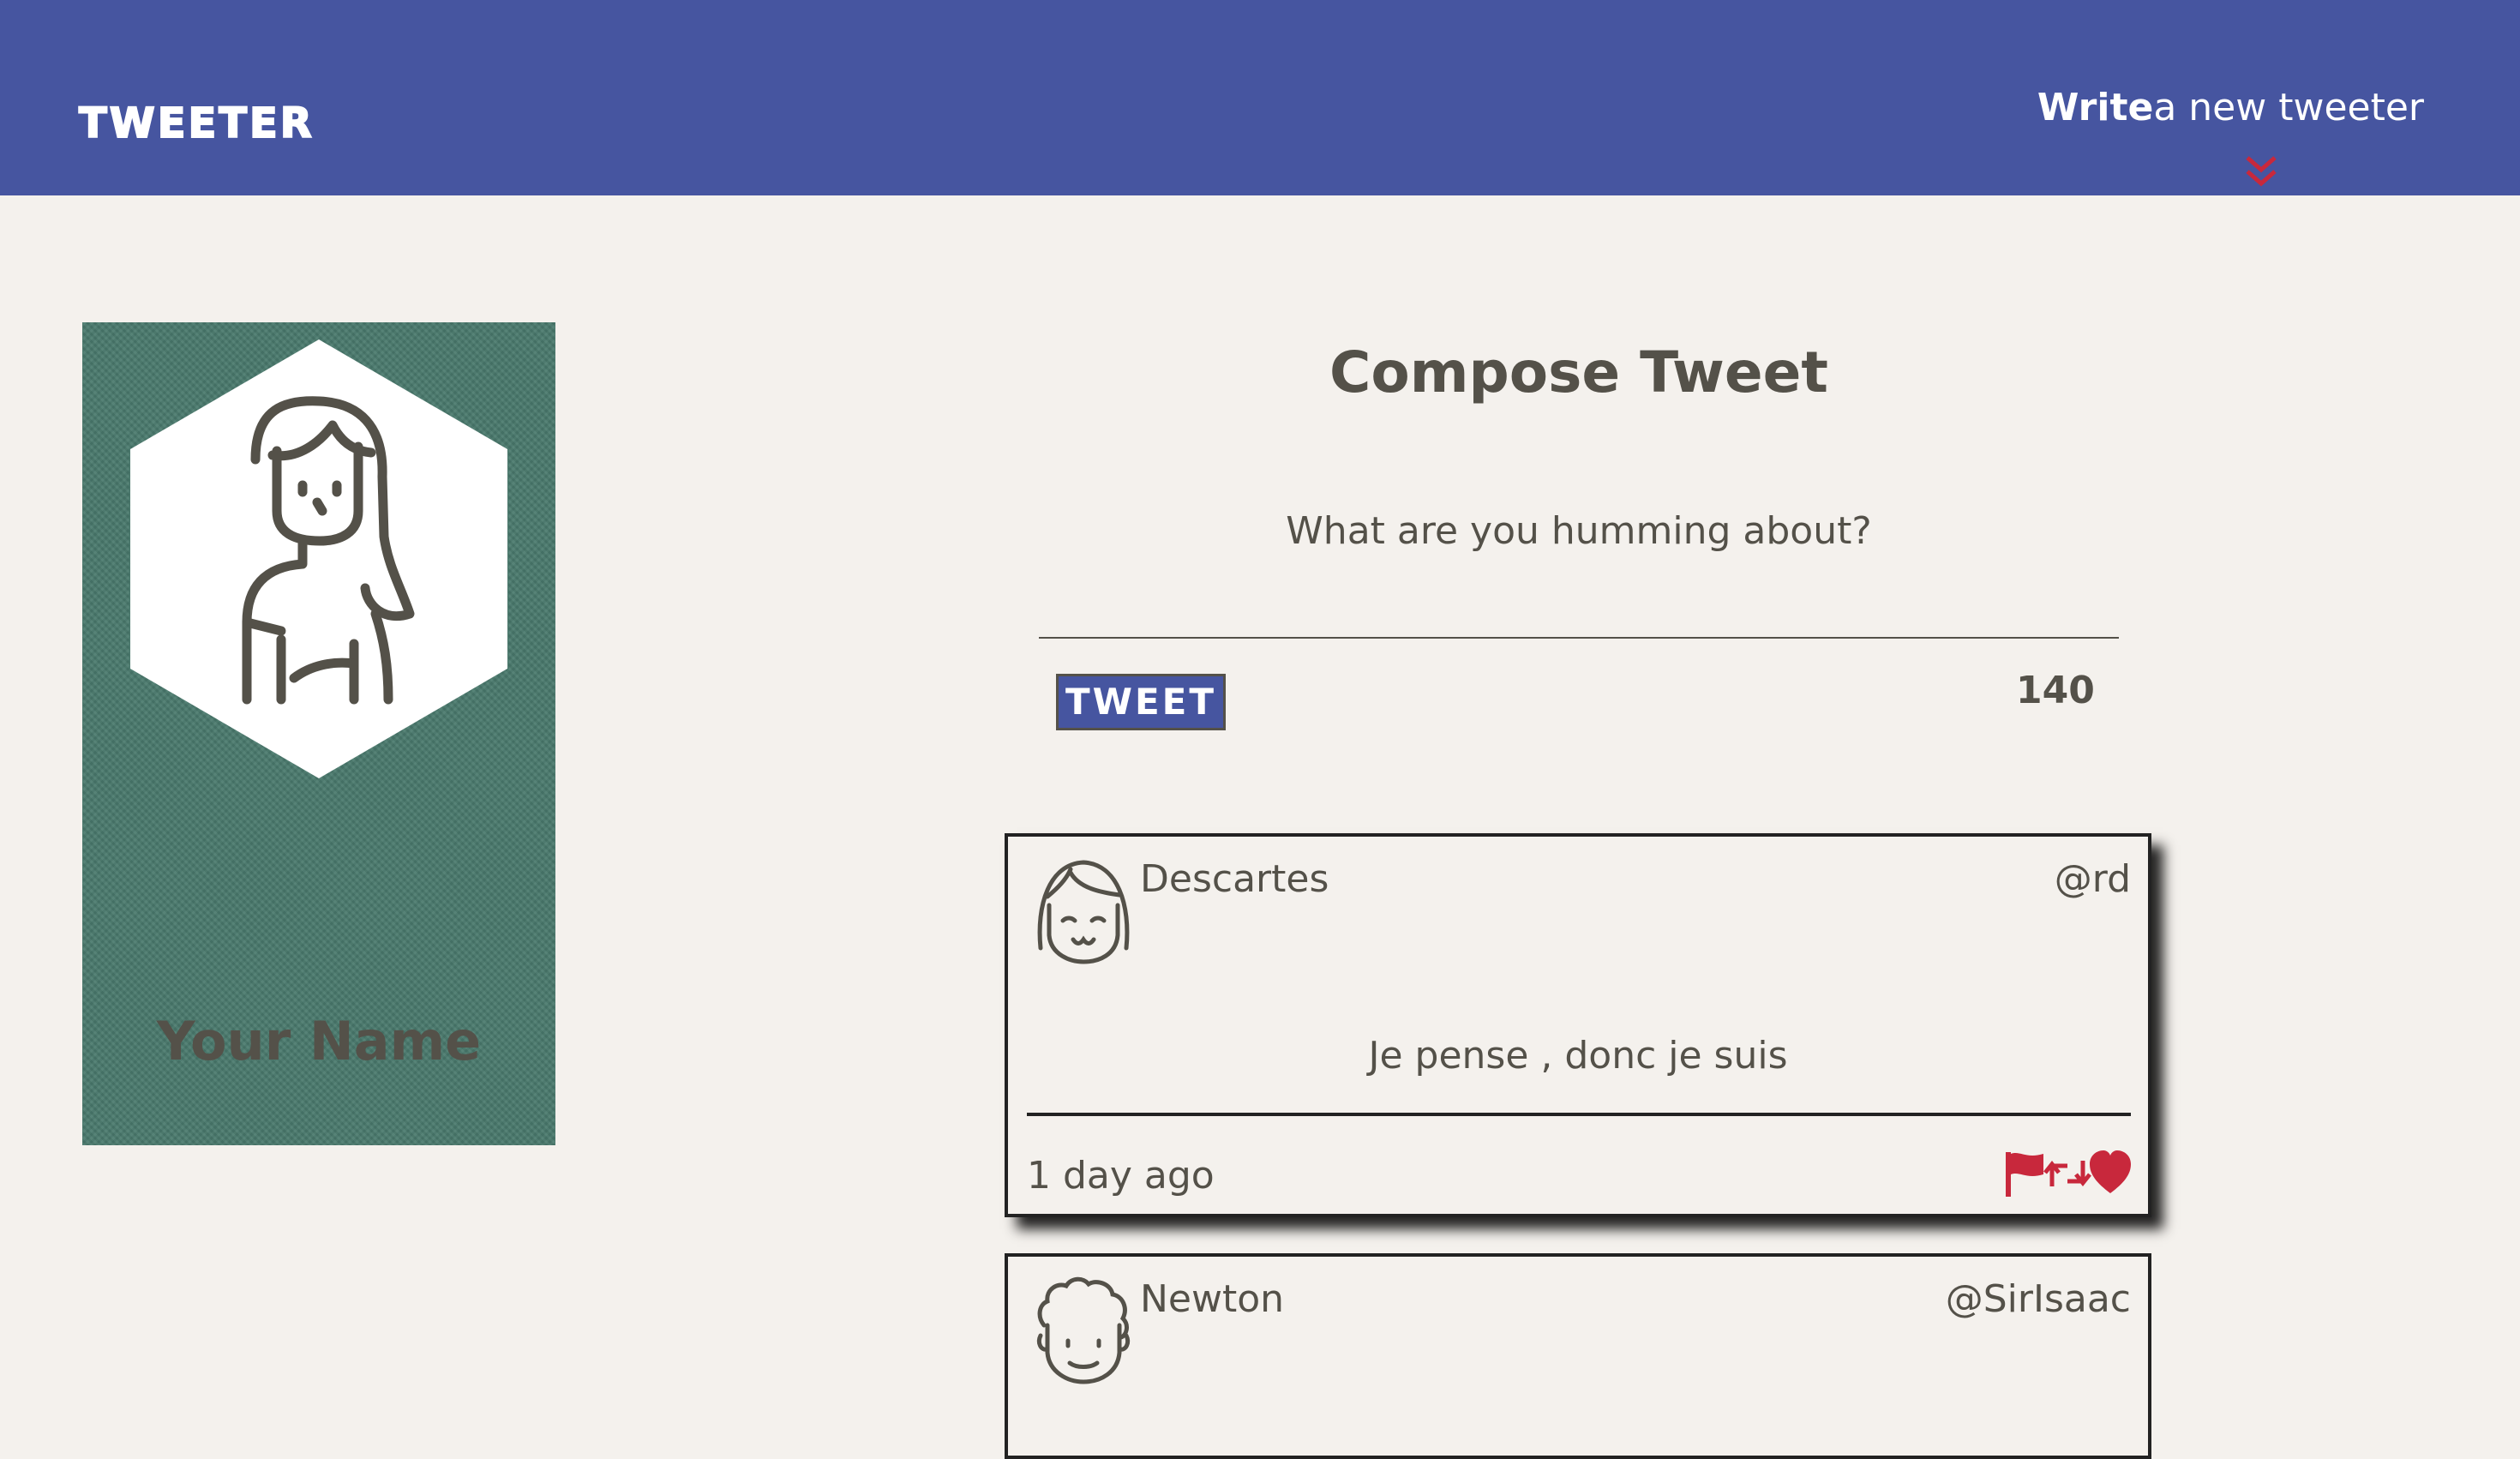 This screenshot has width=2520, height=1459. Describe the element at coordinates (2055, 690) in the screenshot. I see `character-counter: 140` at that location.